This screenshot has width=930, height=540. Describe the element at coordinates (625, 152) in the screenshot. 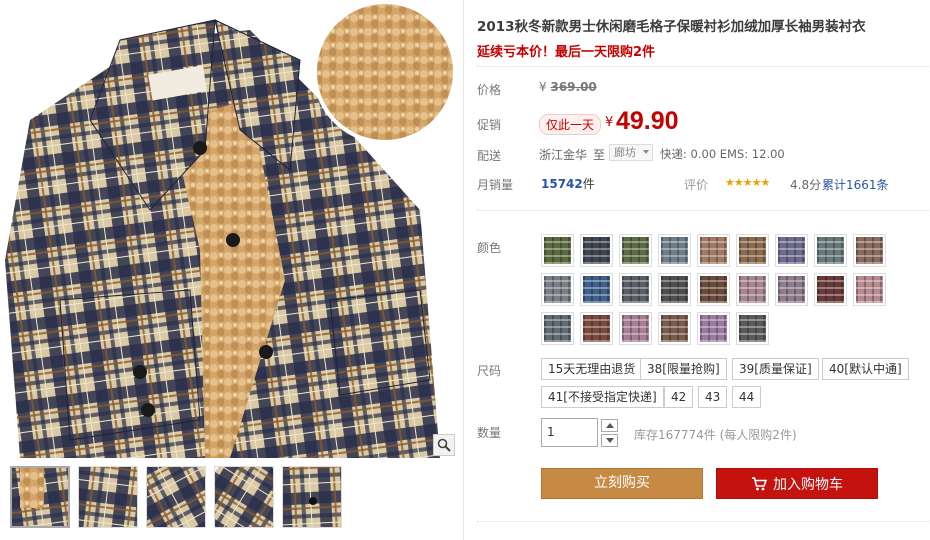

I see `destination-value: 廊坊` at that location.